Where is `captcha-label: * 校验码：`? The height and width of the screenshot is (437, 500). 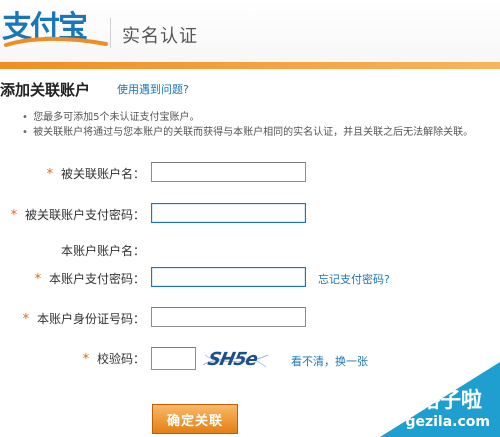
captcha-label: * 校验码： is located at coordinates (114, 358).